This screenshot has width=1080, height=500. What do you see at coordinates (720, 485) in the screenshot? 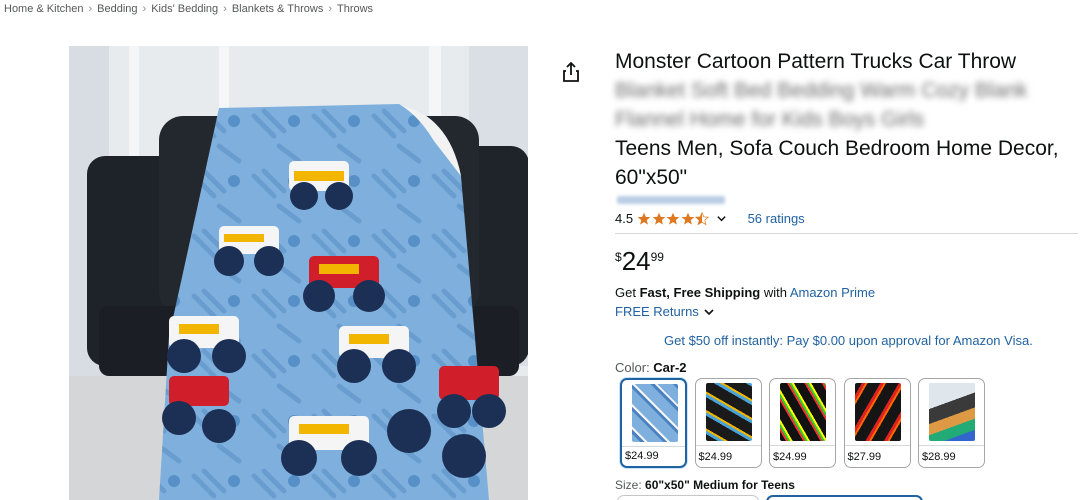
I see `size-selected-value: 60"x50" Medium for Teens` at bounding box center [720, 485].